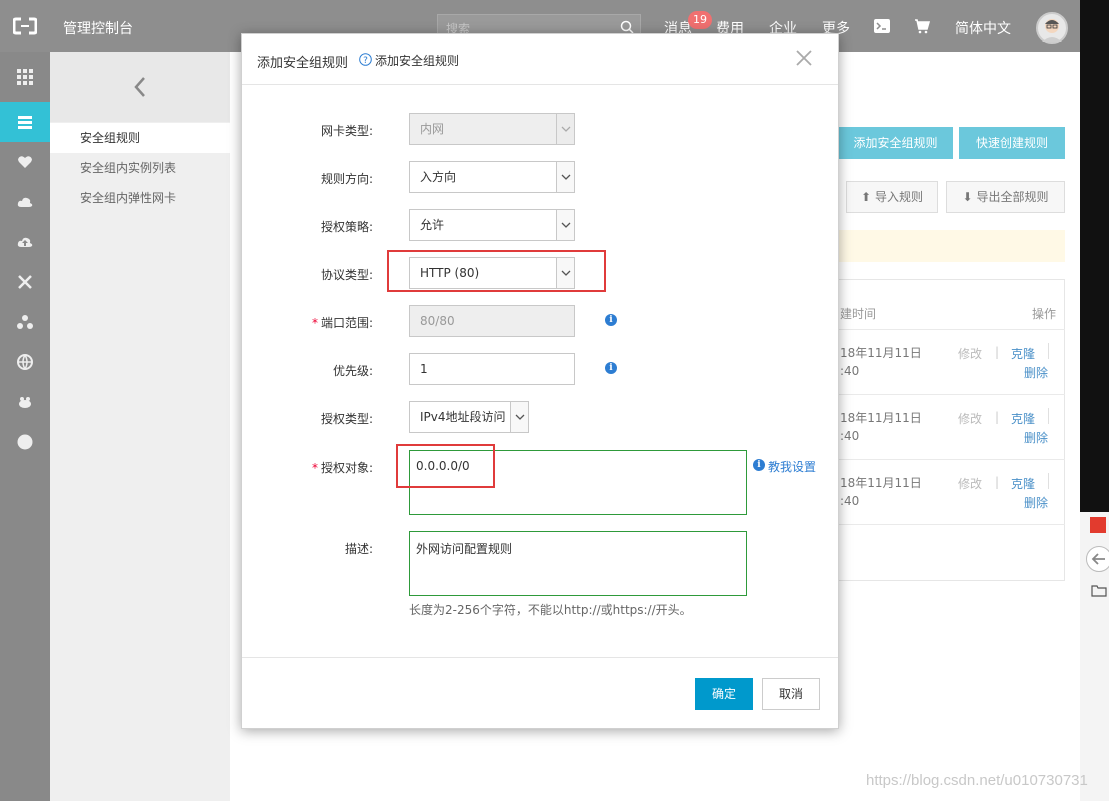  Describe the element at coordinates (895, 143) in the screenshot. I see `add-rule-button: 添加安全组规则` at that location.